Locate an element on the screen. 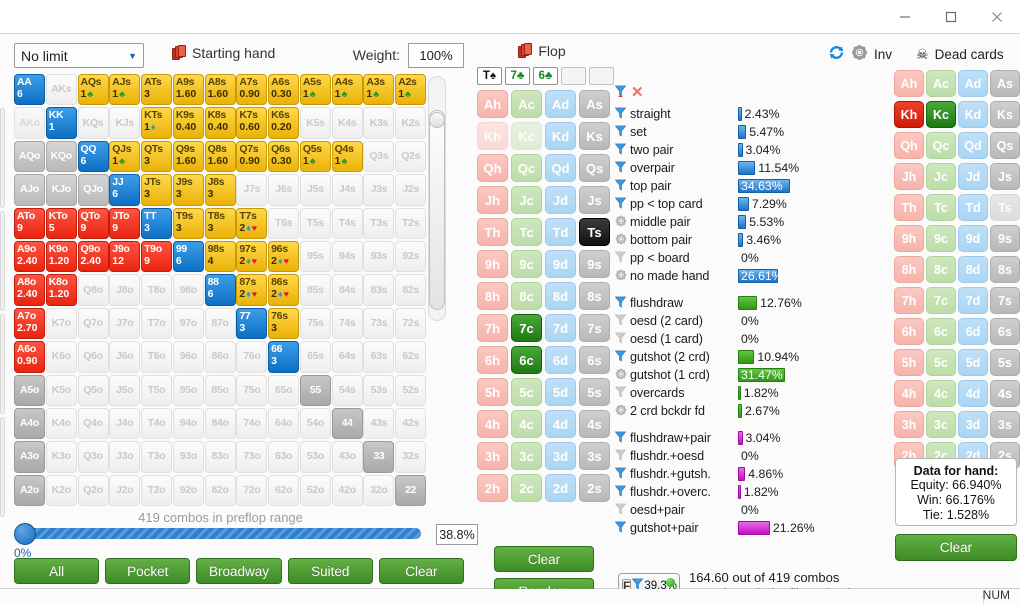 This screenshot has height=605, width=1020. minimize-icon is located at coordinates (905, 17).